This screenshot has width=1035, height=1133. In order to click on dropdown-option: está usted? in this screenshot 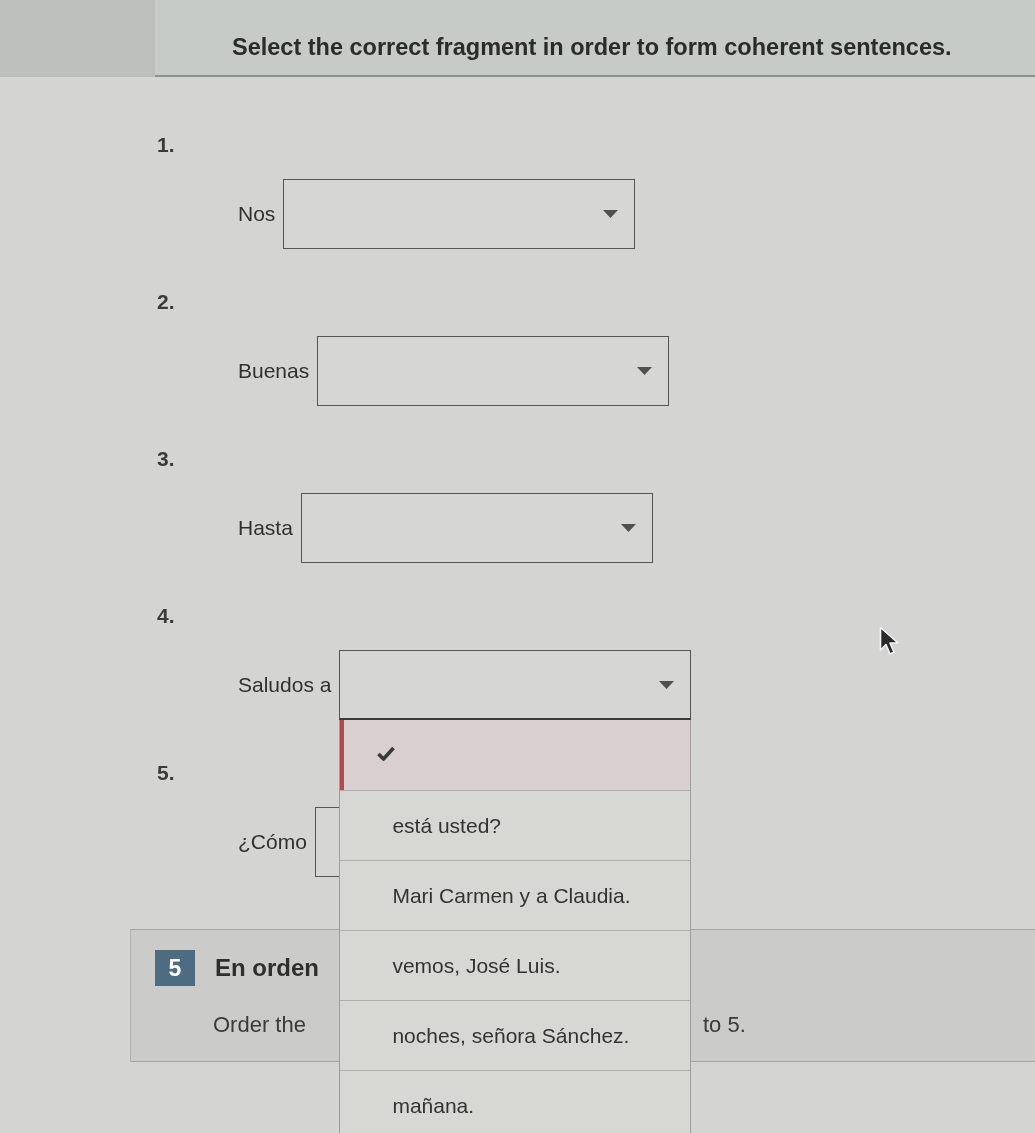, I will do `click(515, 825)`.